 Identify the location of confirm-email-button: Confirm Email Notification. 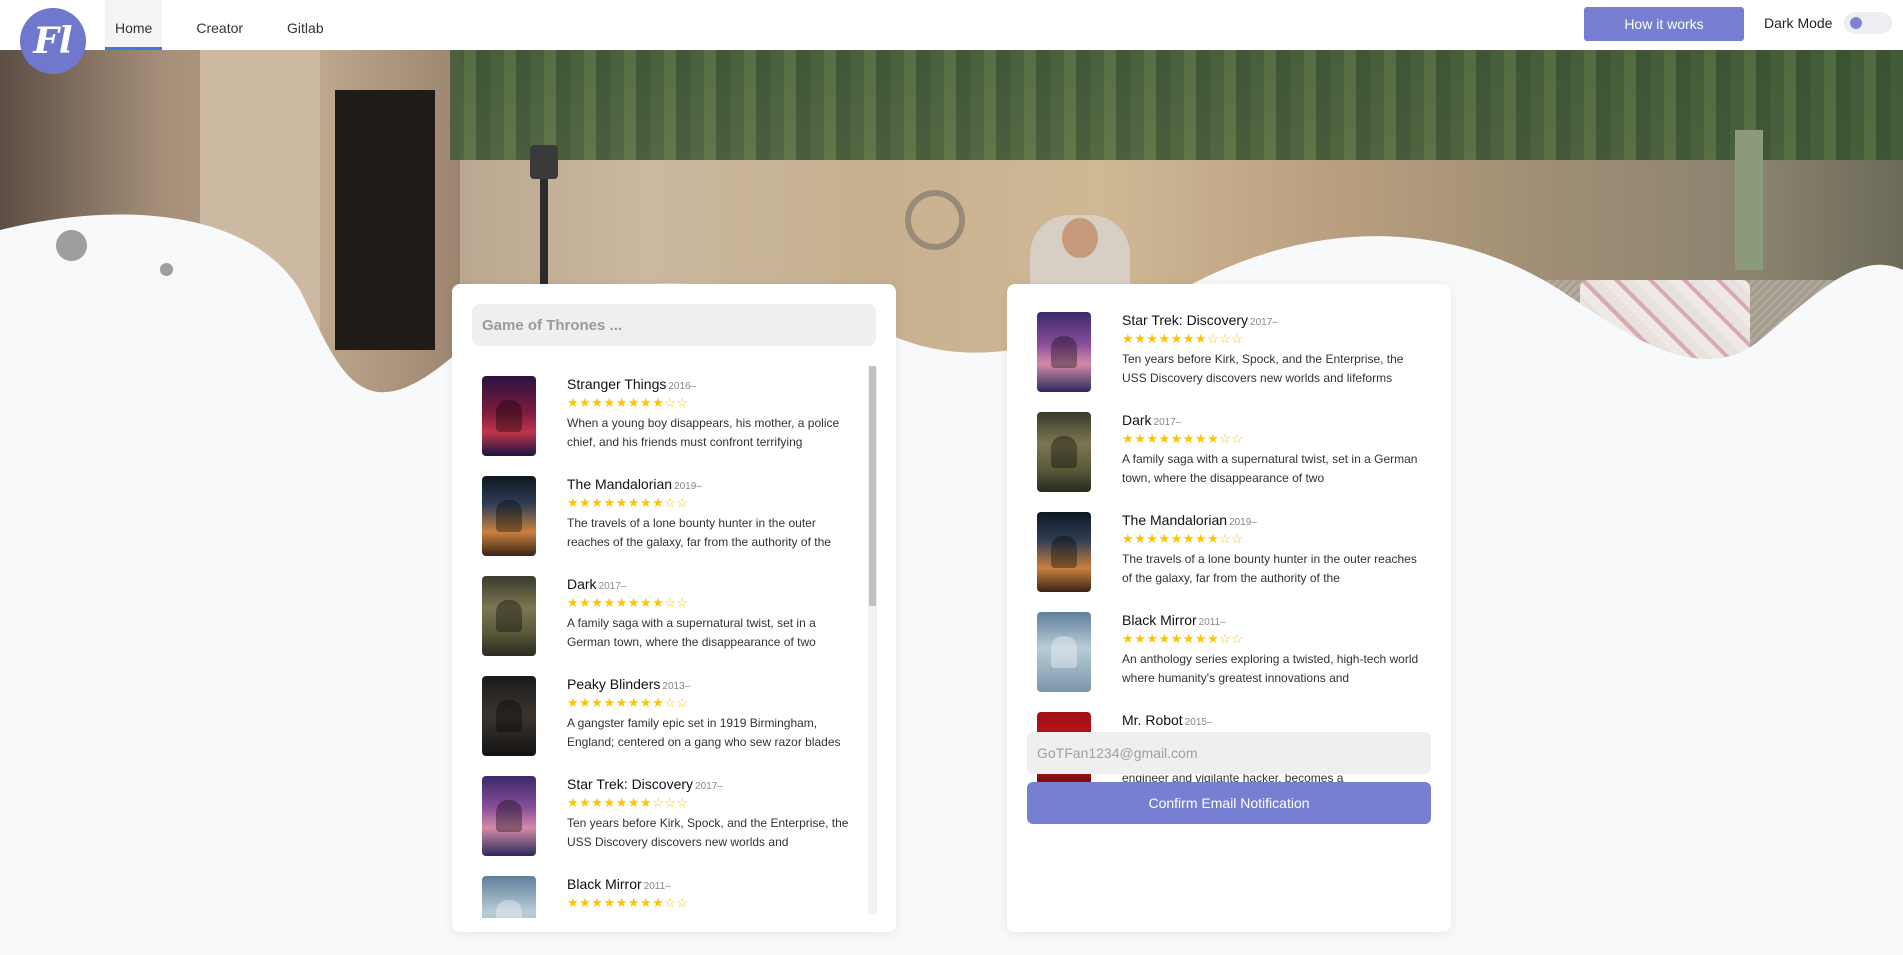
(1229, 803).